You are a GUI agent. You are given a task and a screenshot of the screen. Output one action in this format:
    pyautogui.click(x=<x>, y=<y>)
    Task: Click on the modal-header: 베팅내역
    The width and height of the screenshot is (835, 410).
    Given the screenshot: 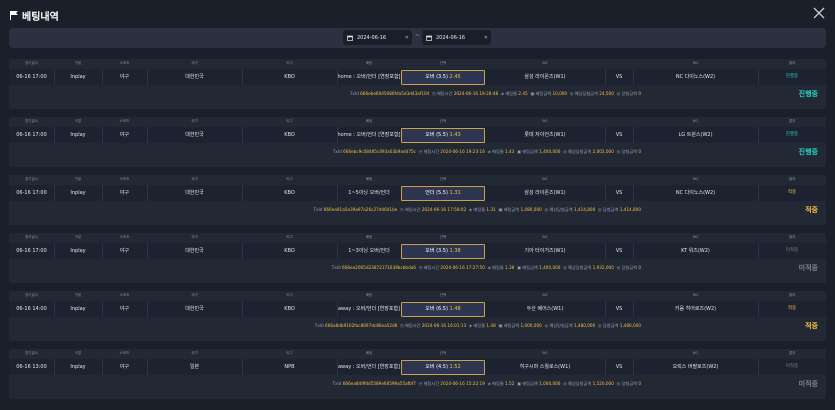 What is the action you would take?
    pyautogui.click(x=417, y=15)
    